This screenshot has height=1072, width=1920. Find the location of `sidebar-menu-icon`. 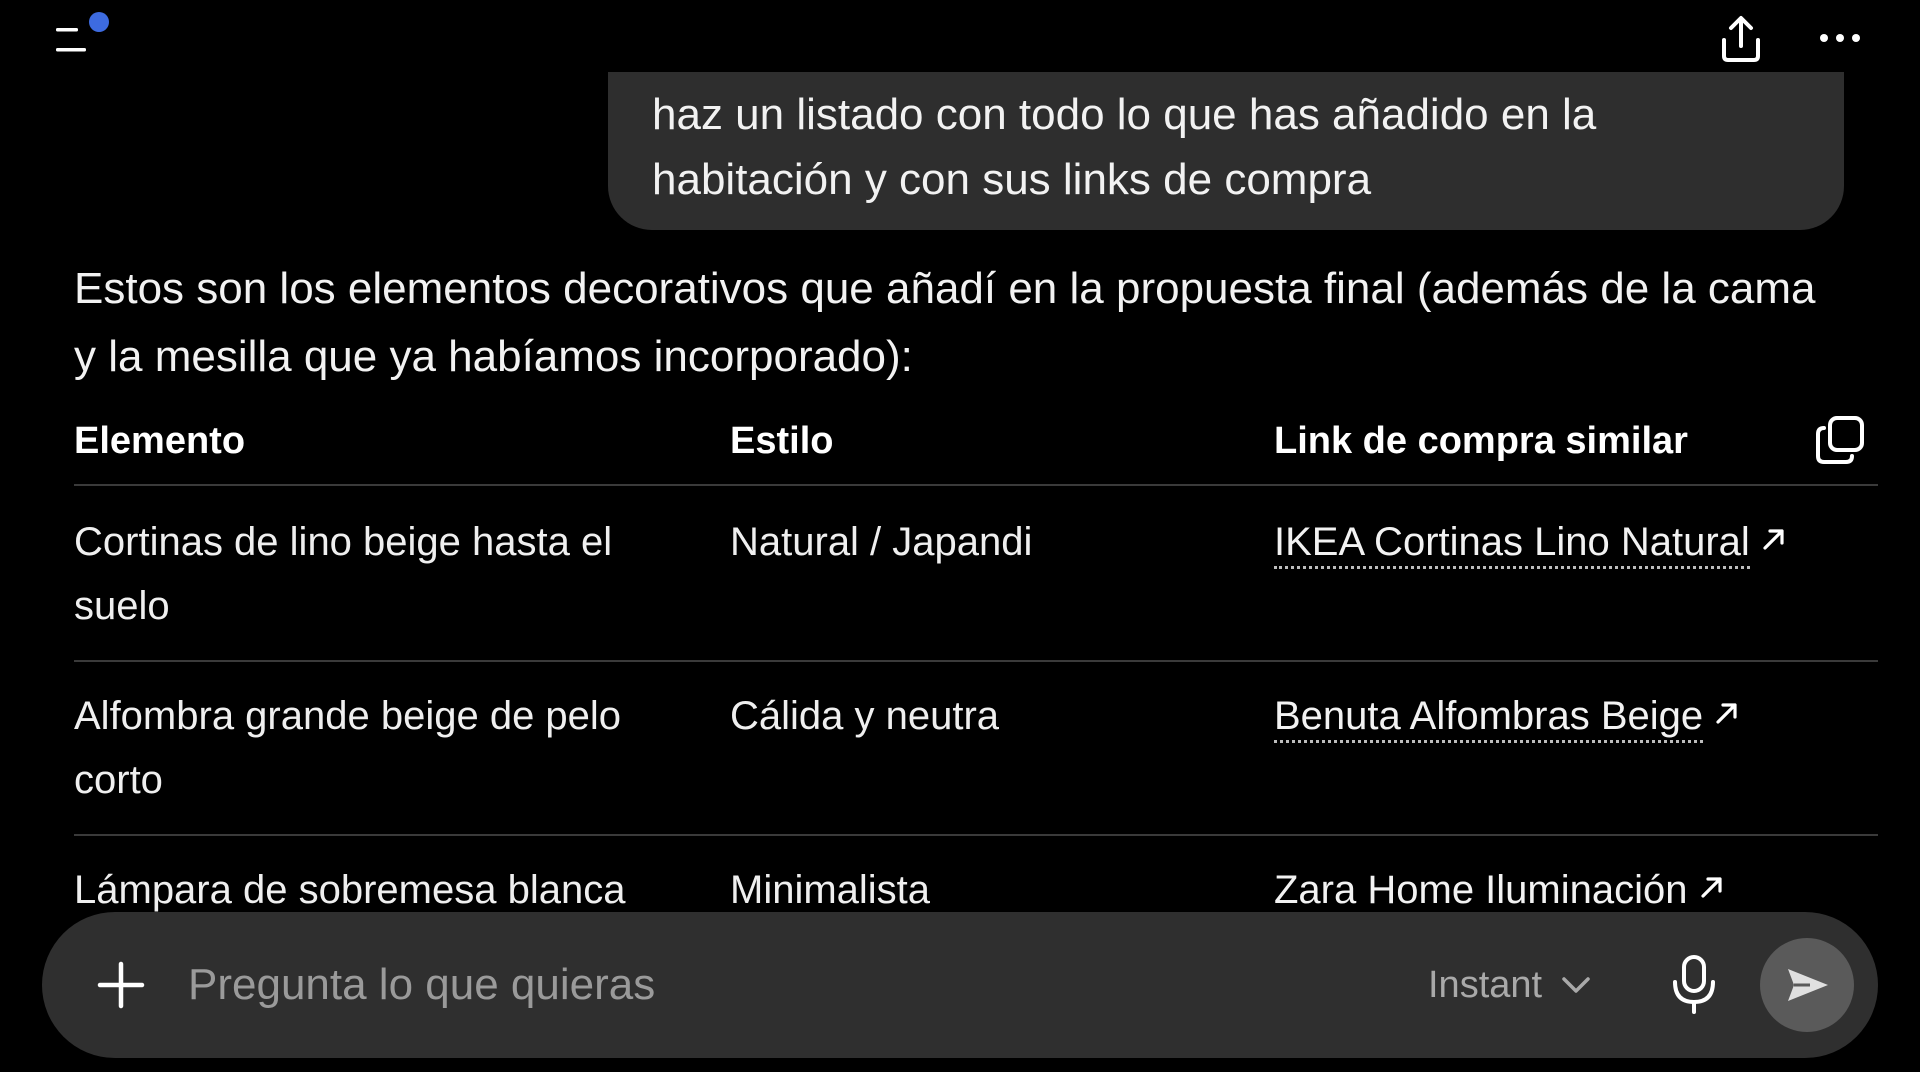

sidebar-menu-icon is located at coordinates (82, 32).